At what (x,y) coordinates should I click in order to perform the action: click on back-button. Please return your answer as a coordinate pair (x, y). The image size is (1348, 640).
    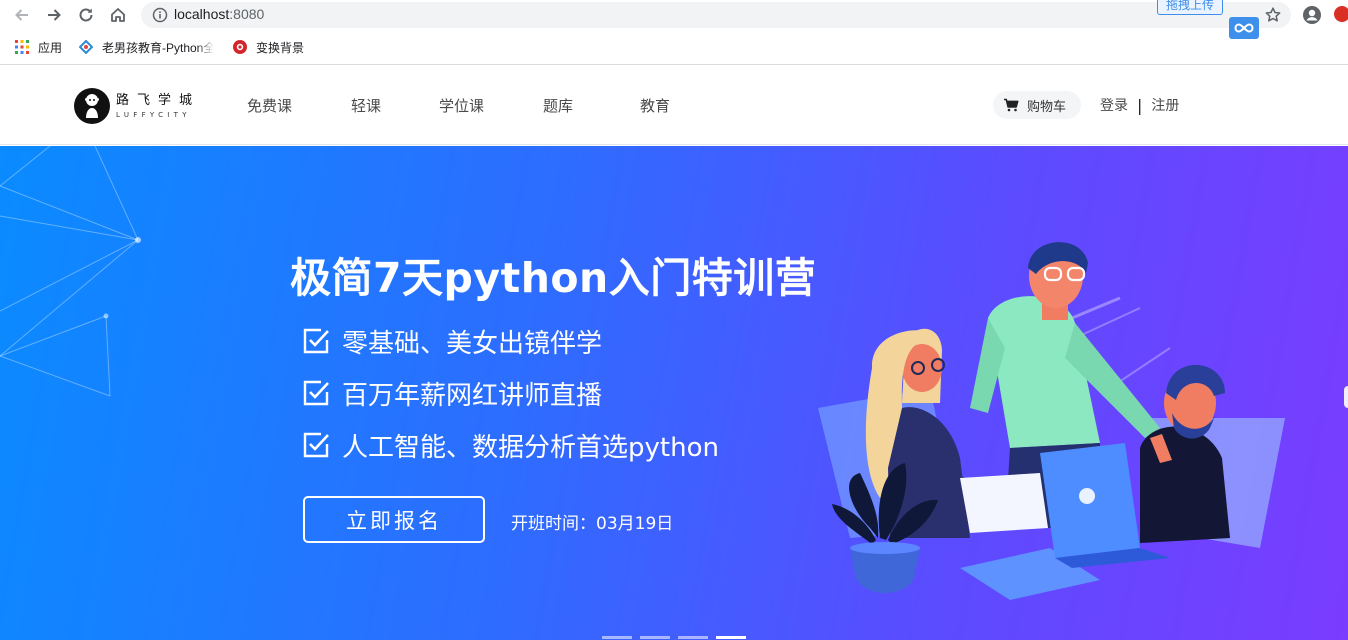
    Looking at the image, I should click on (22, 15).